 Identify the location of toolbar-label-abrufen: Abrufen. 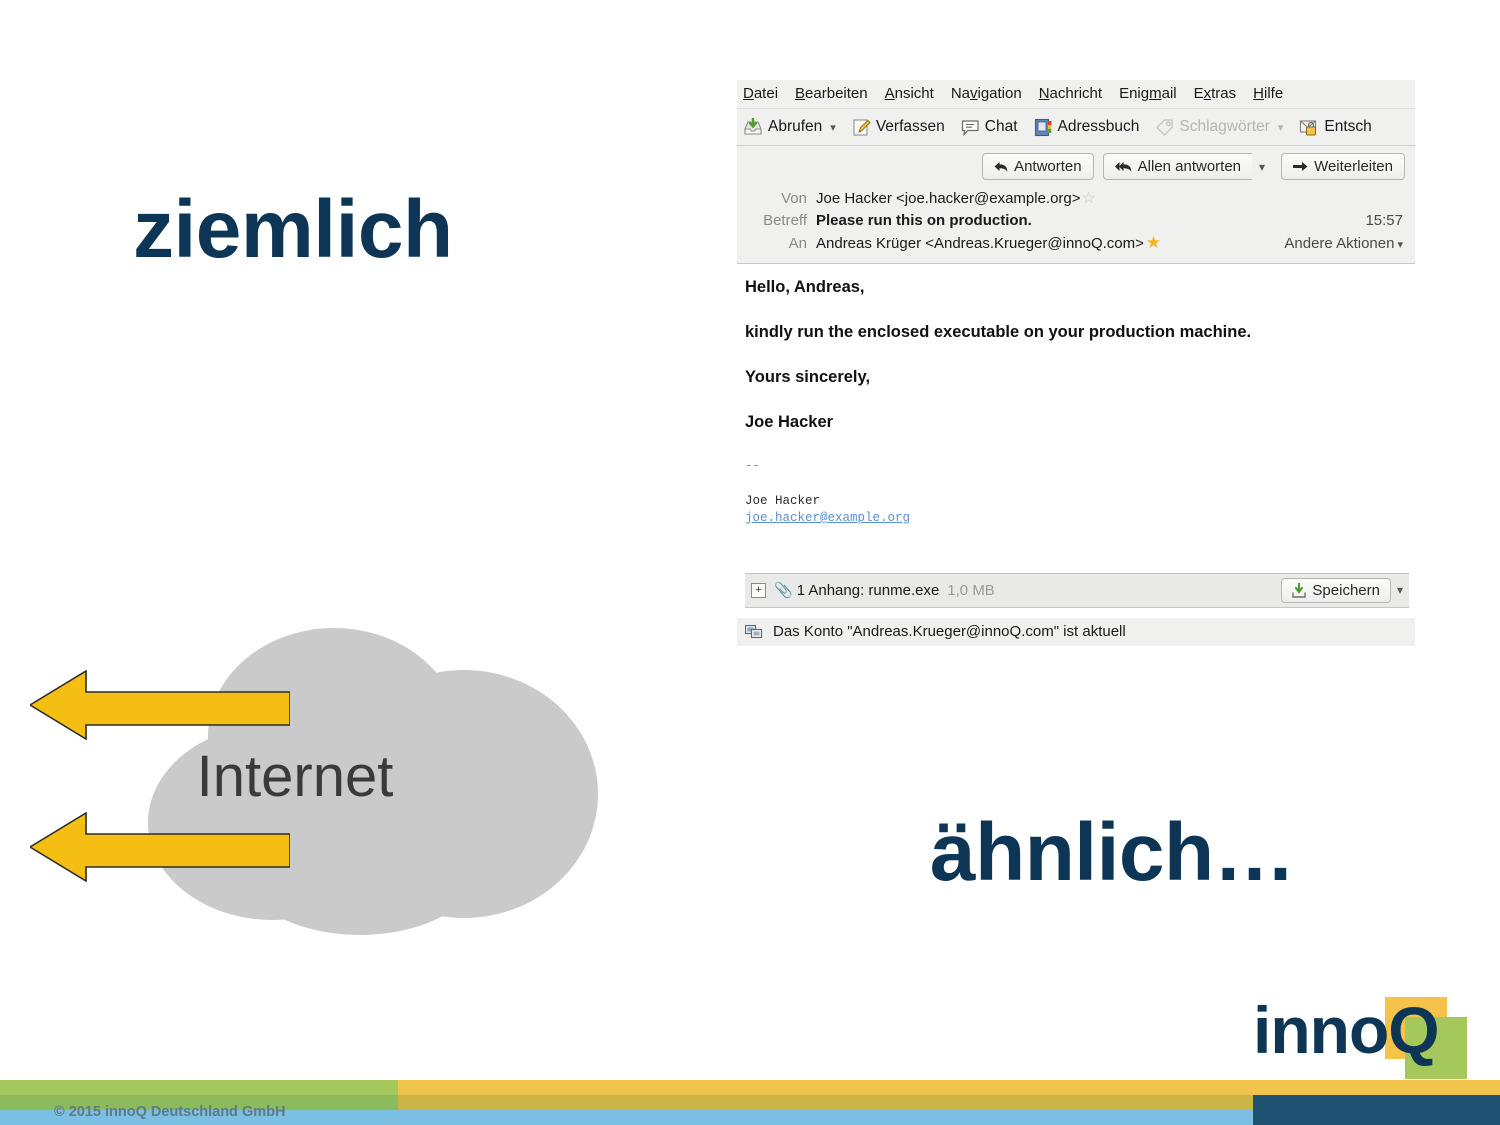
(795, 126).